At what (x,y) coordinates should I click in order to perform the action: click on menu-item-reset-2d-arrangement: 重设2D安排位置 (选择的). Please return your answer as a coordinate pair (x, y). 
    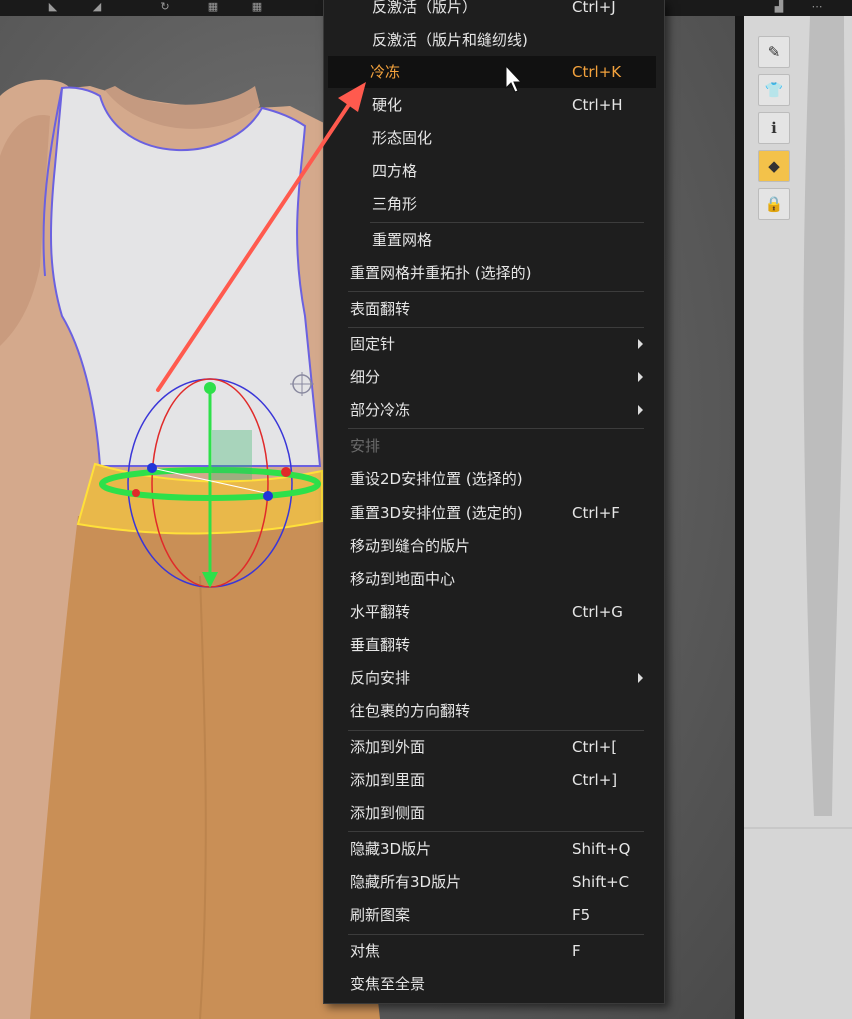
    Looking at the image, I should click on (491, 479).